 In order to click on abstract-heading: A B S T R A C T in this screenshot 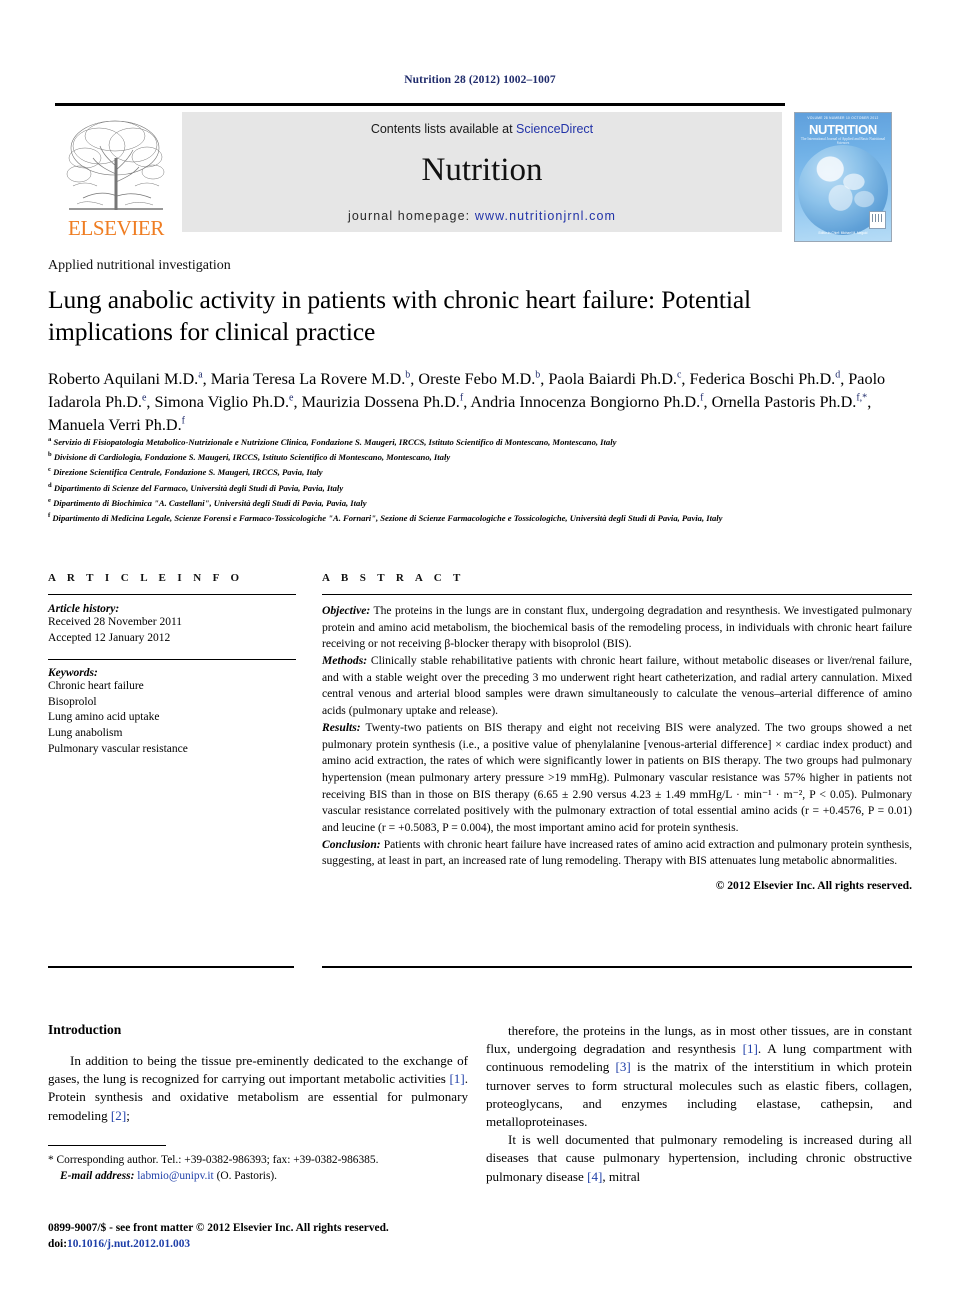, I will do `click(393, 578)`.